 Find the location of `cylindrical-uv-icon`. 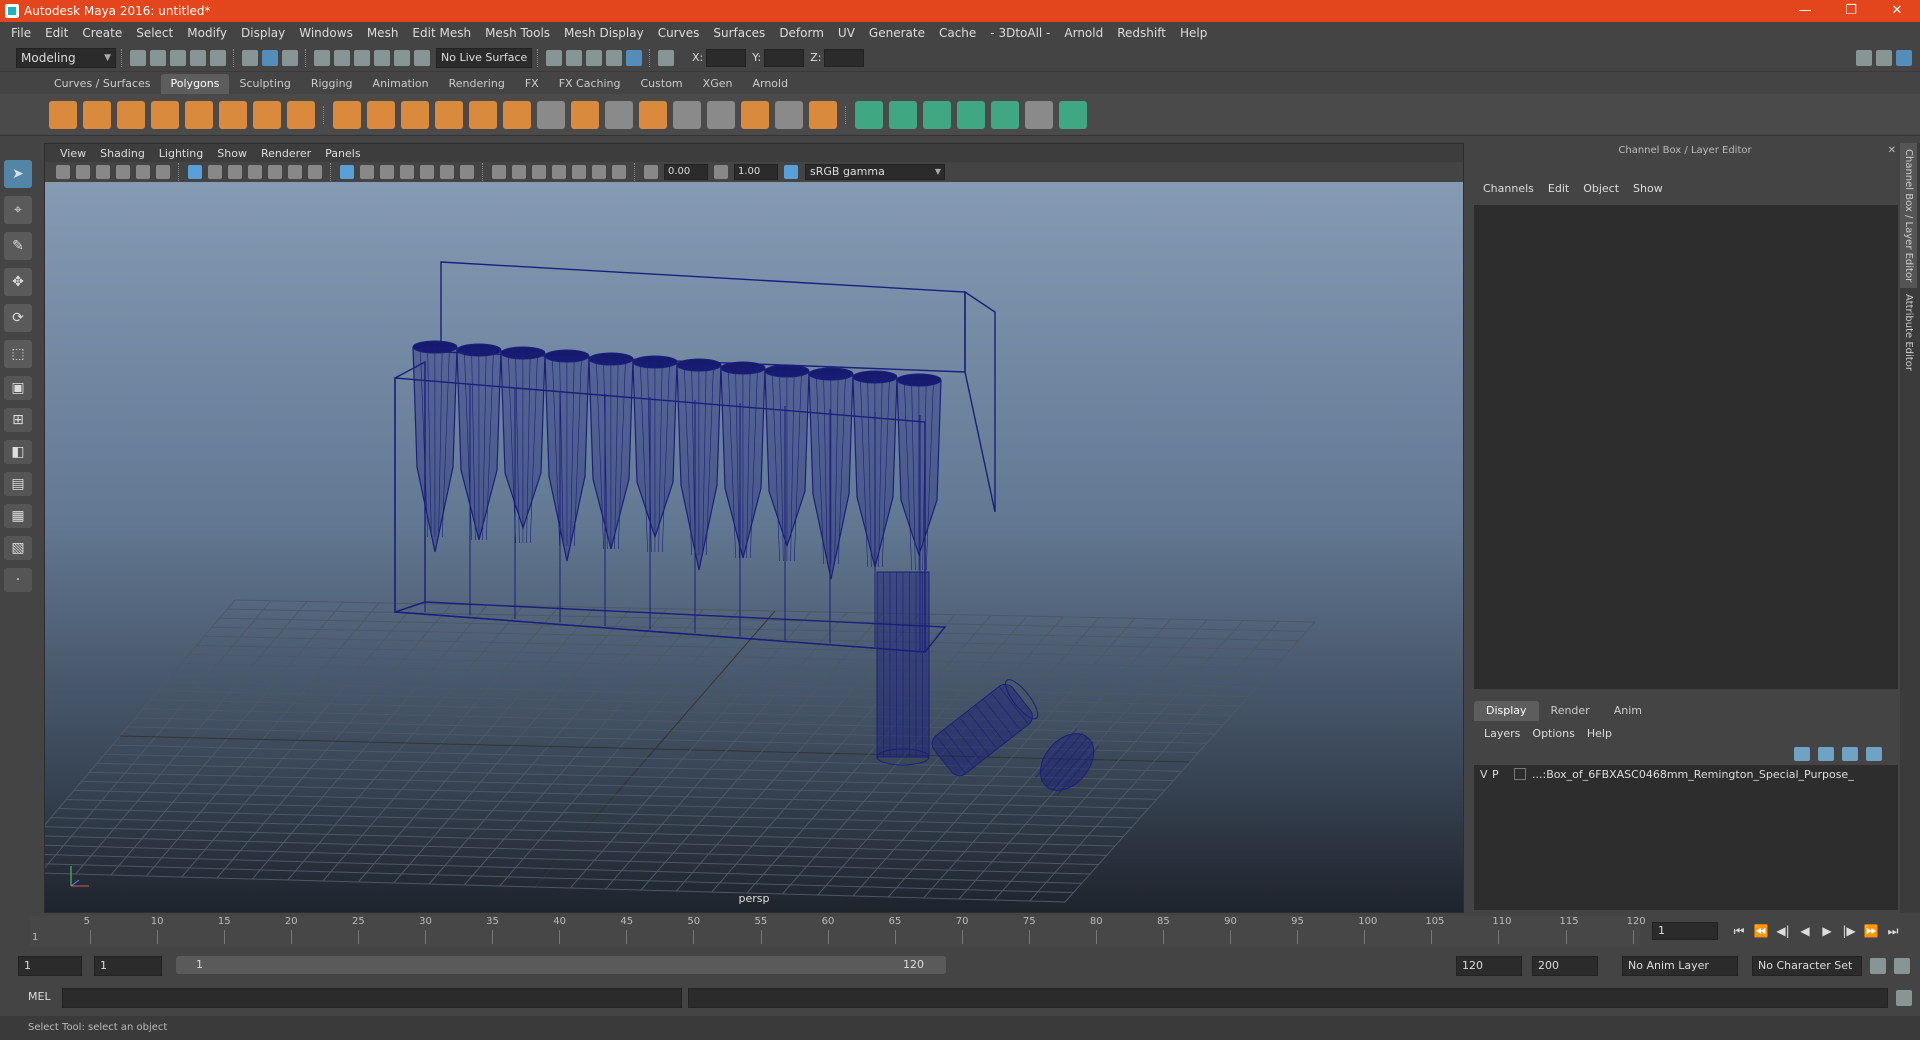

cylindrical-uv-icon is located at coordinates (903, 114).